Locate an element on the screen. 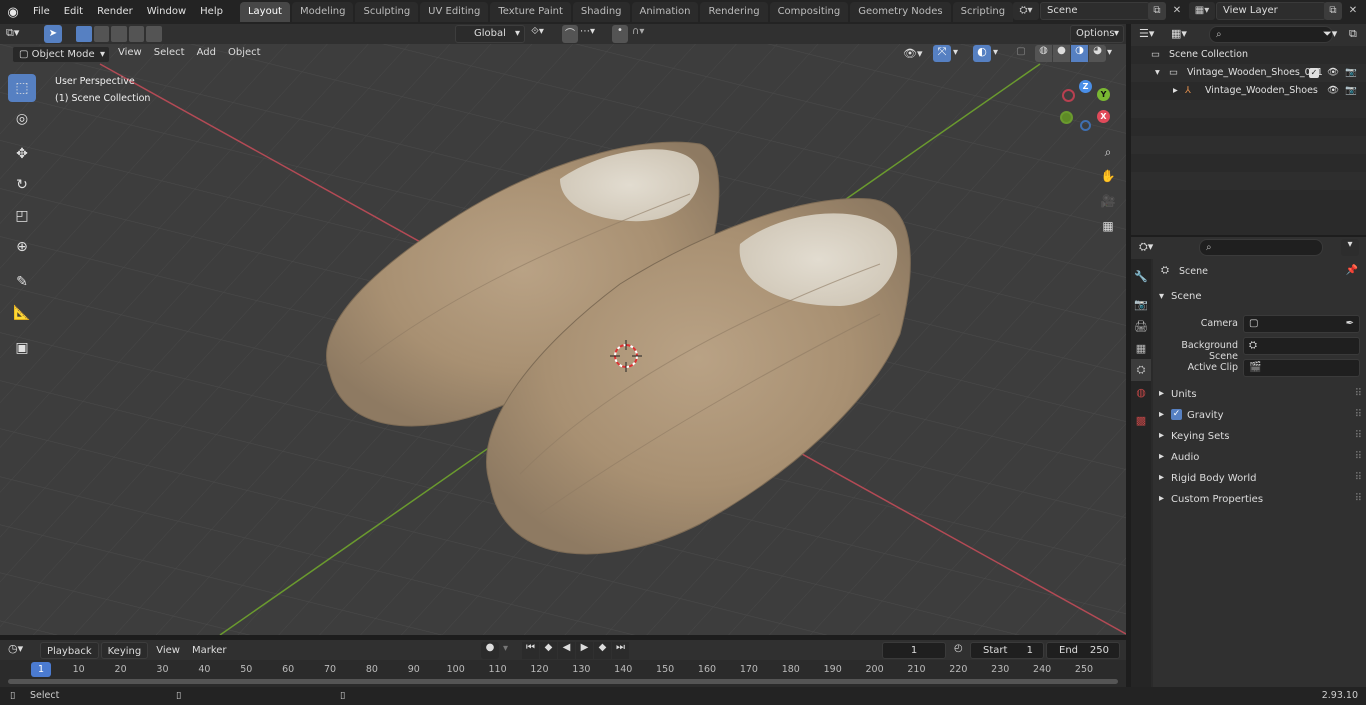  menu-help: Help is located at coordinates (211, 12).